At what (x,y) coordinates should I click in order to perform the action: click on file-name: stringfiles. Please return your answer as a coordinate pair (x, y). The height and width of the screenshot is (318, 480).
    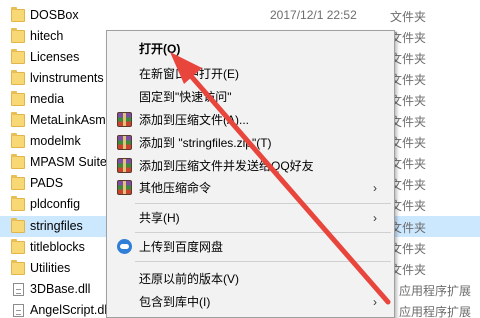
    Looking at the image, I should click on (56, 226).